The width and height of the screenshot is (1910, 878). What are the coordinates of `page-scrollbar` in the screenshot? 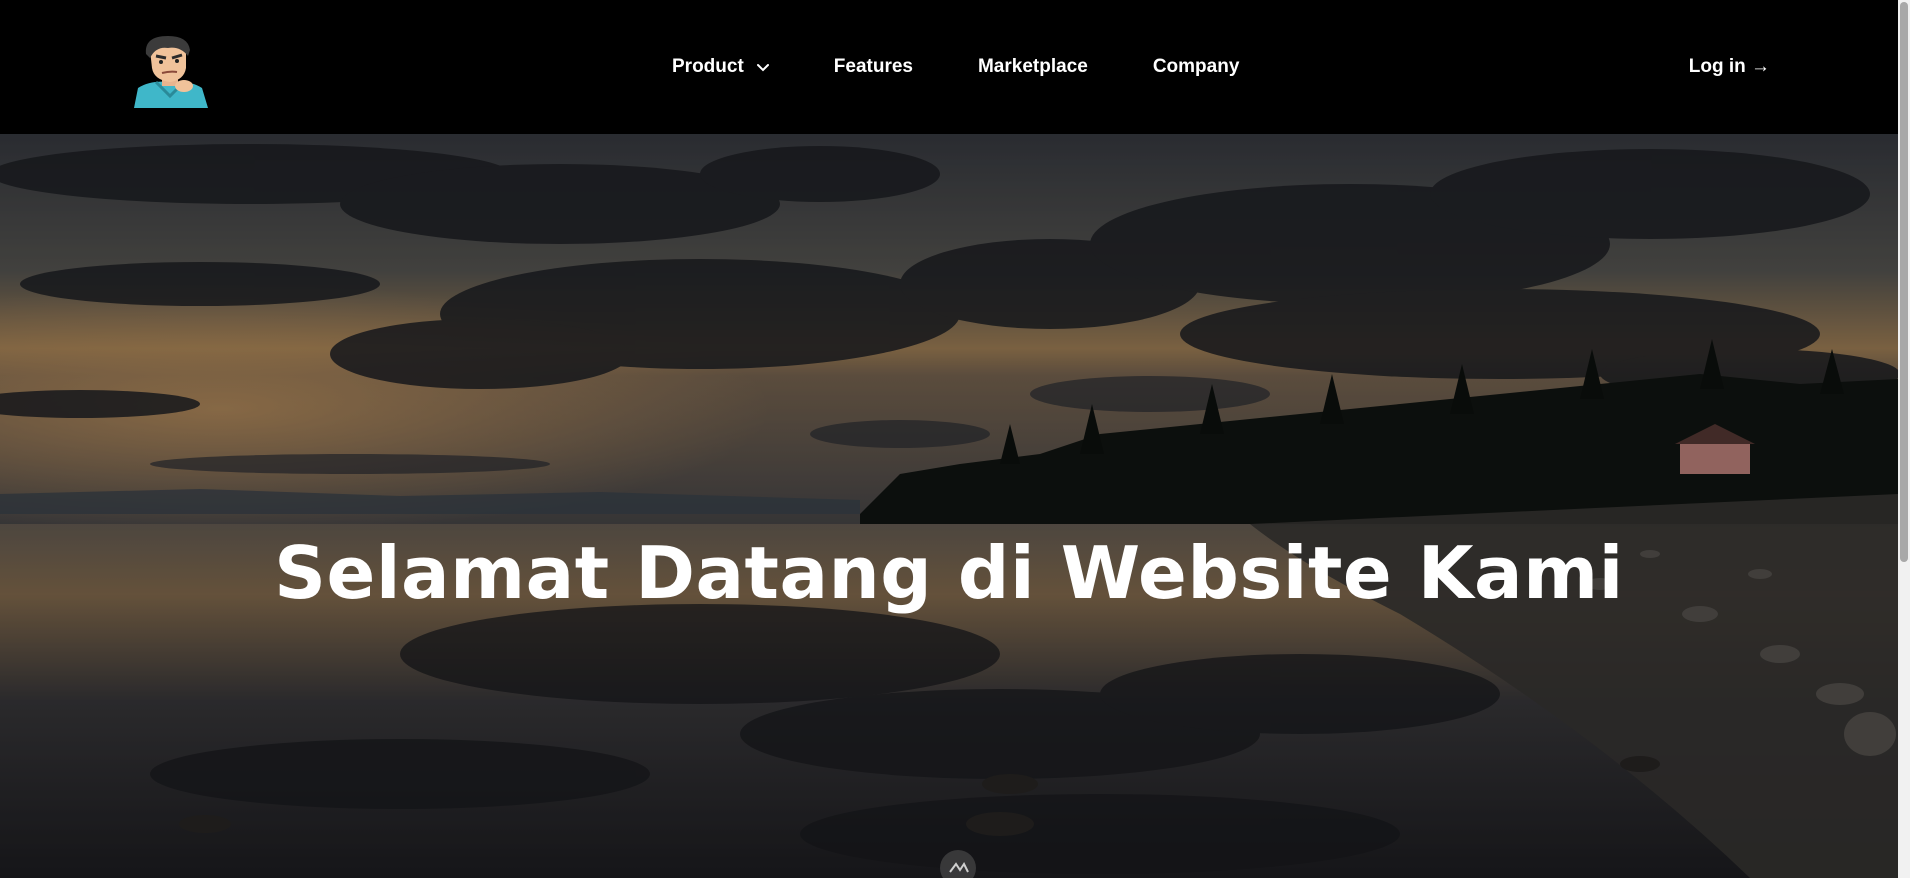 It's located at (1904, 439).